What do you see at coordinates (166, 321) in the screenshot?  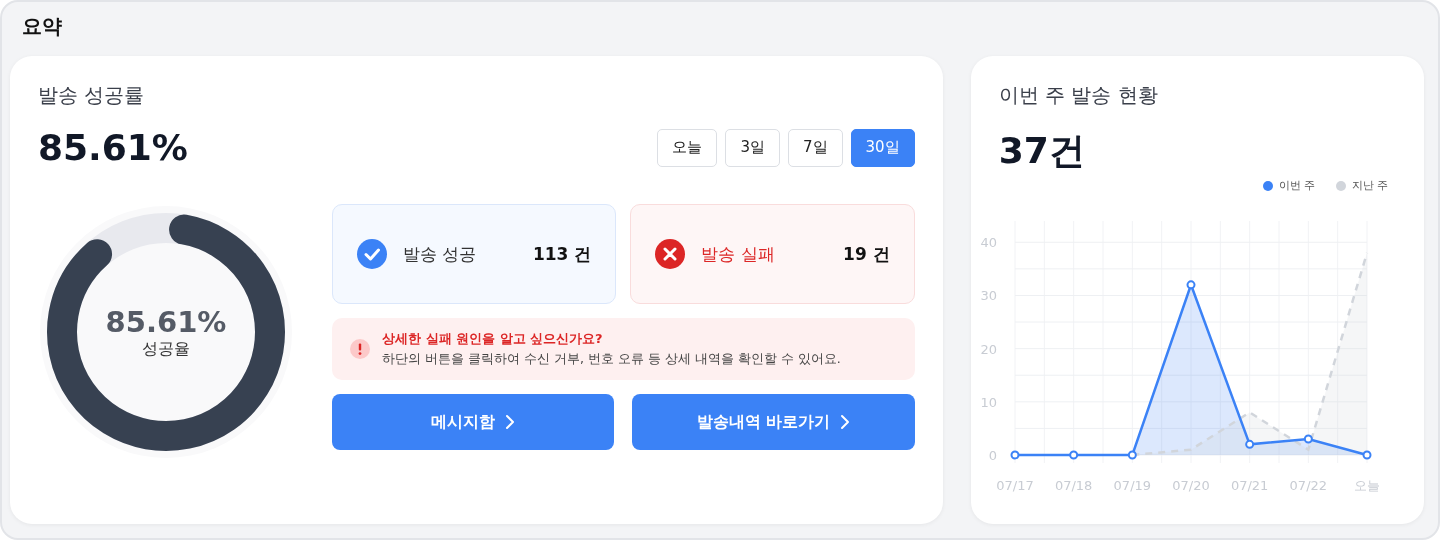 I see `donut-value: 85.61%` at bounding box center [166, 321].